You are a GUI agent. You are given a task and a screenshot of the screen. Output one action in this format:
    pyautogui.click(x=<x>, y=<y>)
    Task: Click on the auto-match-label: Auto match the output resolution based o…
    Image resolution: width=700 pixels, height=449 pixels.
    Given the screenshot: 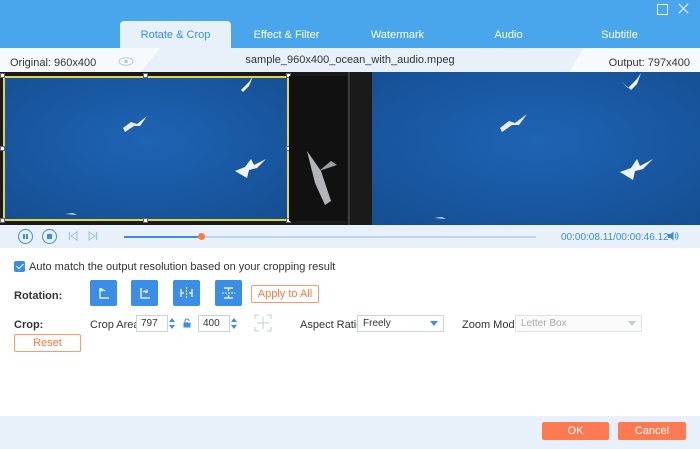 What is the action you would take?
    pyautogui.click(x=182, y=267)
    